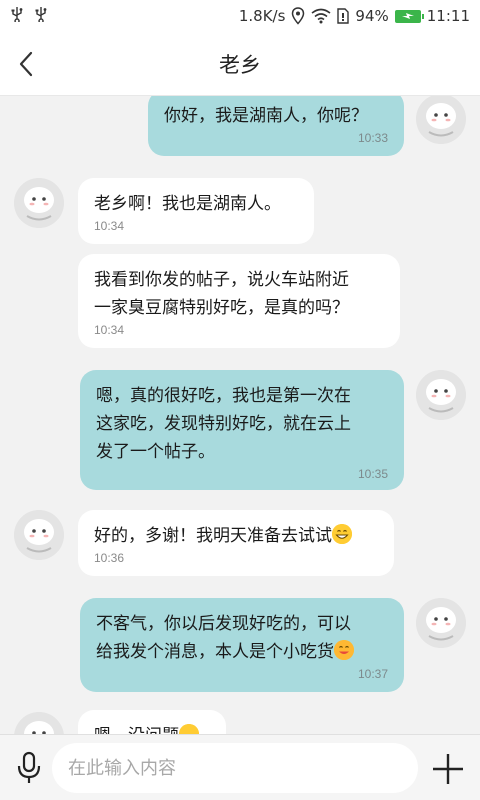  I want to click on message-bubble-received: 老乡啊！我也是湖南人。 10:34, so click(196, 211).